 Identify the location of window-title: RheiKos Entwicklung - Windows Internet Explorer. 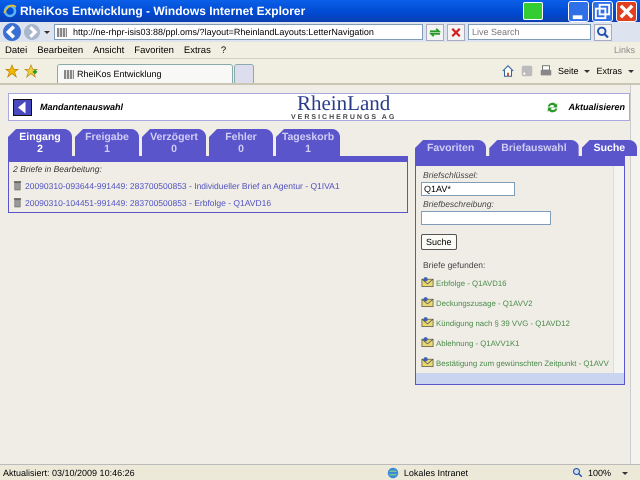
(163, 11).